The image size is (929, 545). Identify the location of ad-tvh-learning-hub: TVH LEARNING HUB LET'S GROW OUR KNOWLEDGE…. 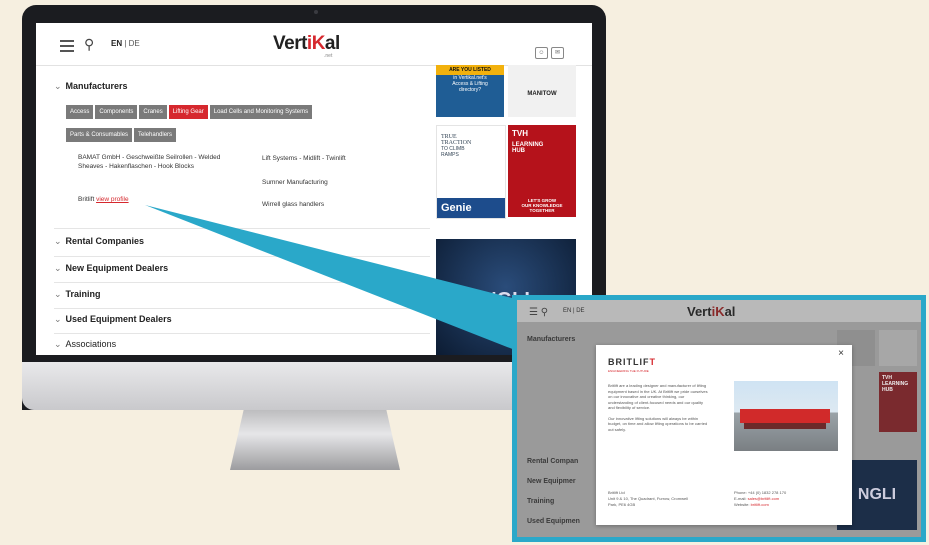
(542, 171).